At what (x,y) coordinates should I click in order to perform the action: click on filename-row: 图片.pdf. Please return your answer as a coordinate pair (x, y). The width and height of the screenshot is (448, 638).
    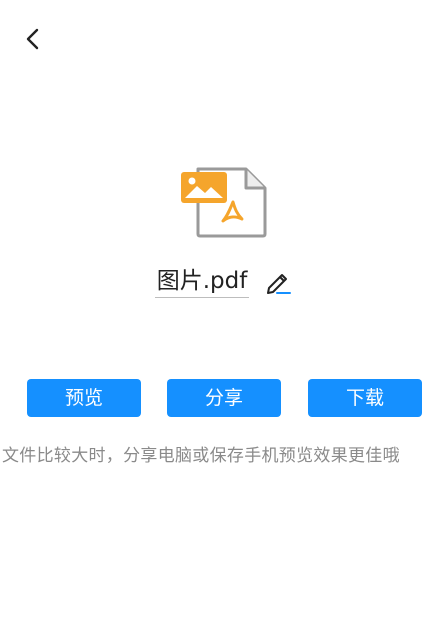
    Looking at the image, I should click on (224, 282).